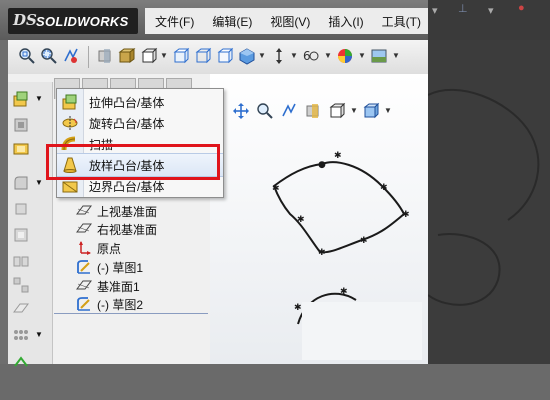 The height and width of the screenshot is (400, 550). What do you see at coordinates (344, 21) in the screenshot?
I see `menu-insert: 插入(I)` at bounding box center [344, 21].